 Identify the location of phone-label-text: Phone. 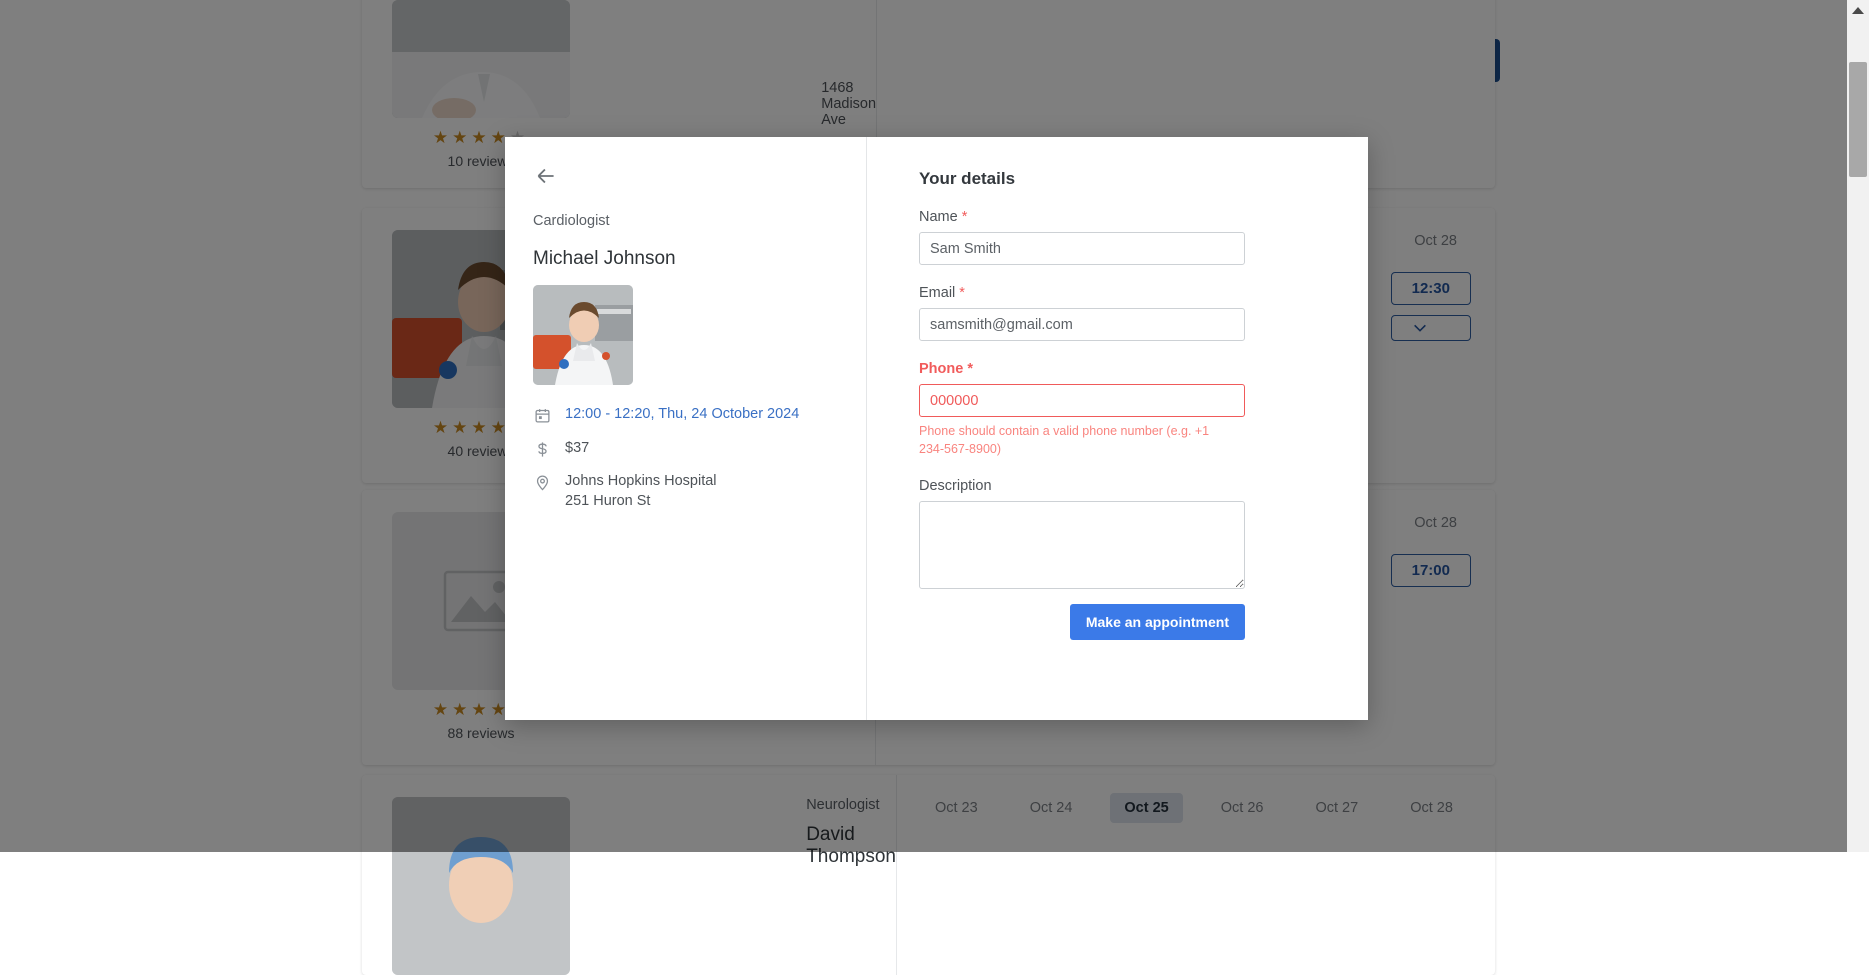
(941, 369).